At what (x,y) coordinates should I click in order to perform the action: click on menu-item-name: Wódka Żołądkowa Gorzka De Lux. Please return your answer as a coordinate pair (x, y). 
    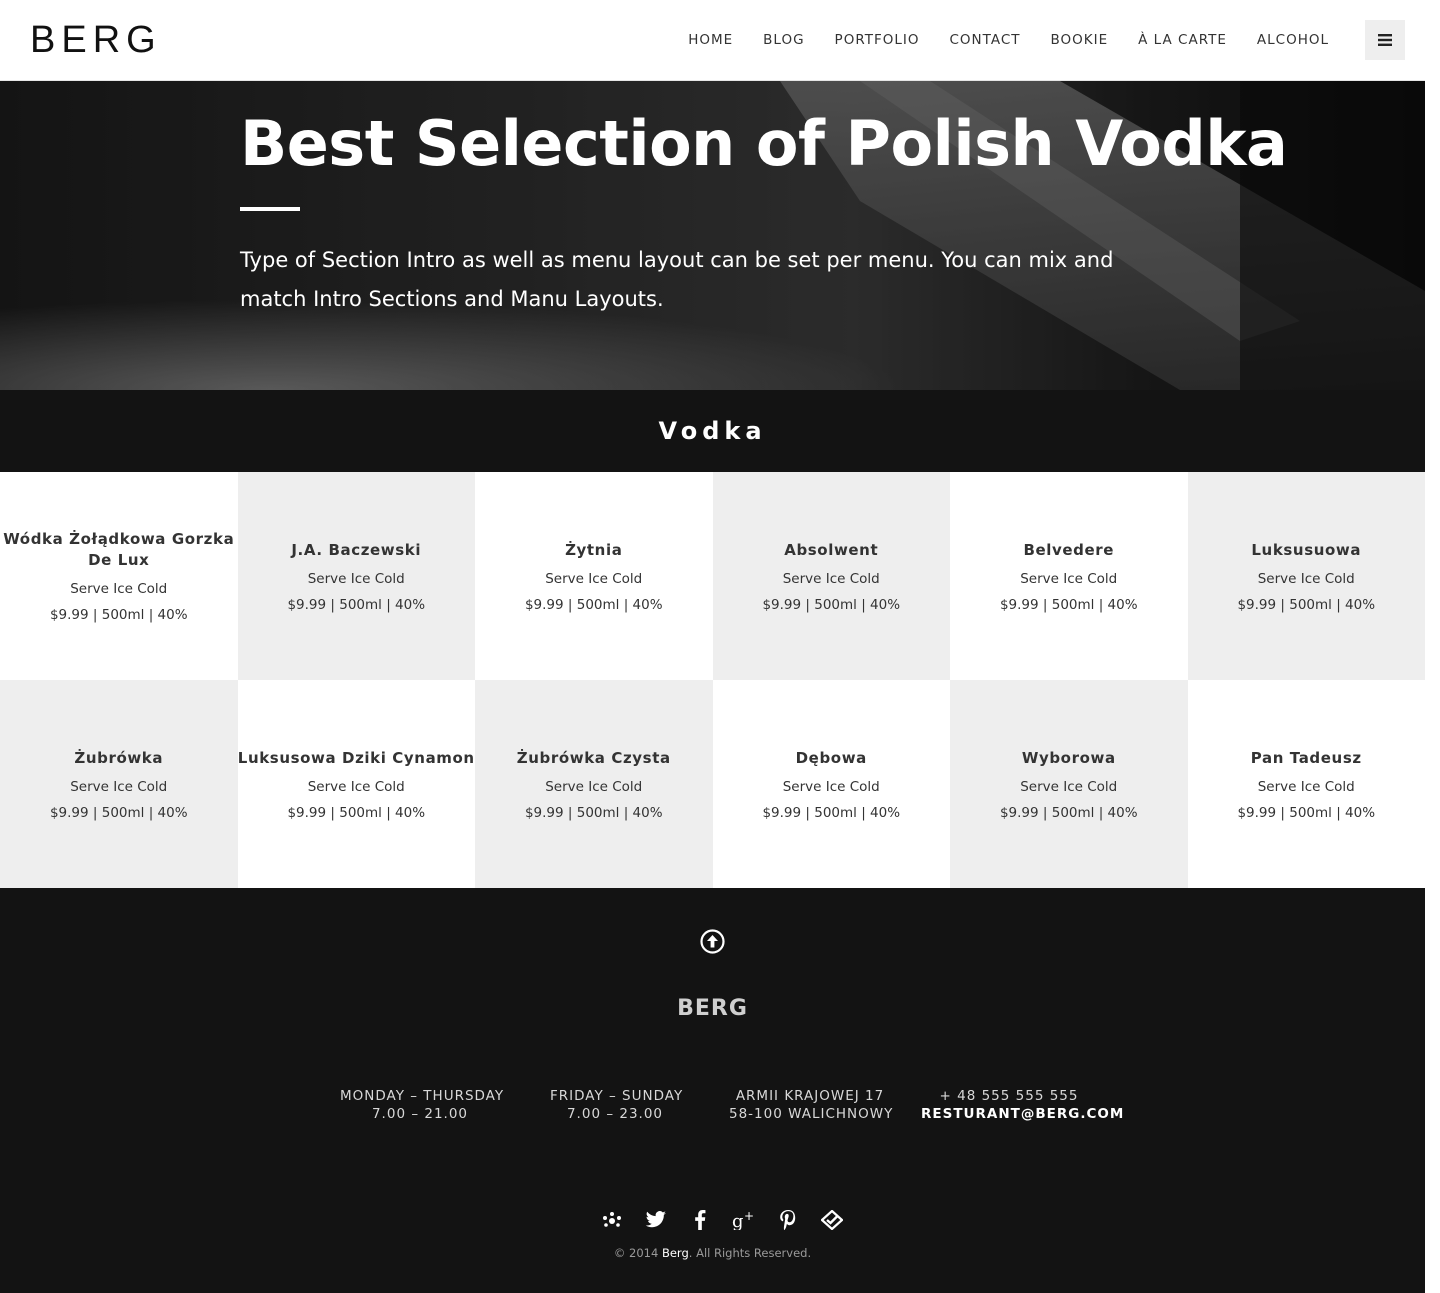
    Looking at the image, I should click on (119, 549).